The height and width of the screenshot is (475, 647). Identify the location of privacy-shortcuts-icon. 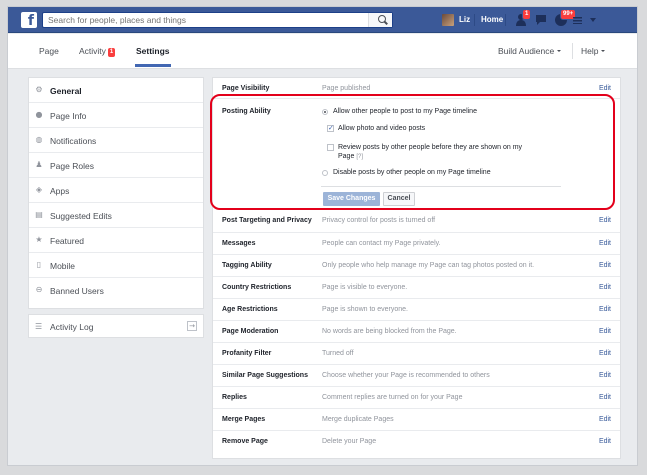
(577, 20).